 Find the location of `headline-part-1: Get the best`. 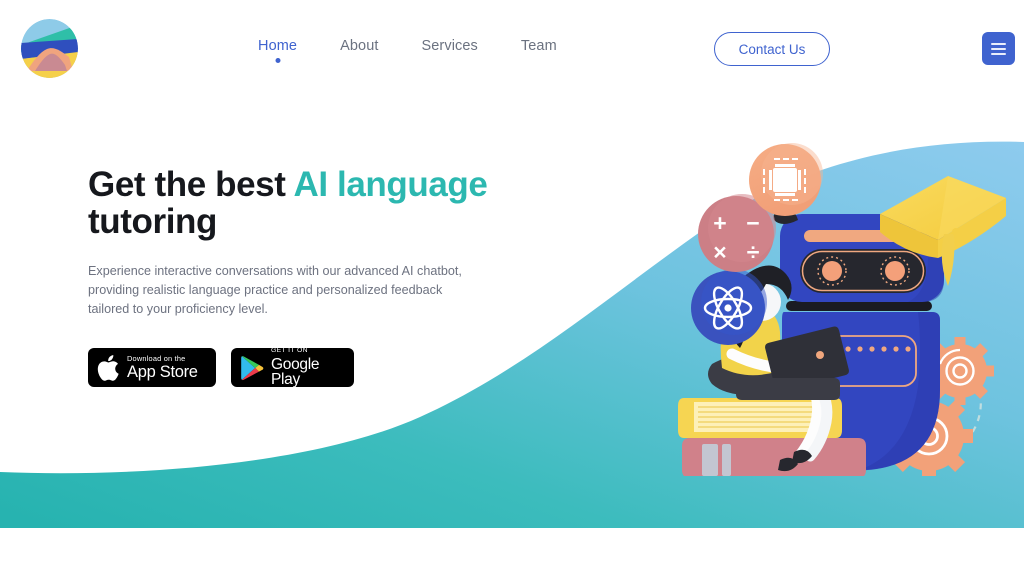

headline-part-1: Get the best is located at coordinates (191, 184).